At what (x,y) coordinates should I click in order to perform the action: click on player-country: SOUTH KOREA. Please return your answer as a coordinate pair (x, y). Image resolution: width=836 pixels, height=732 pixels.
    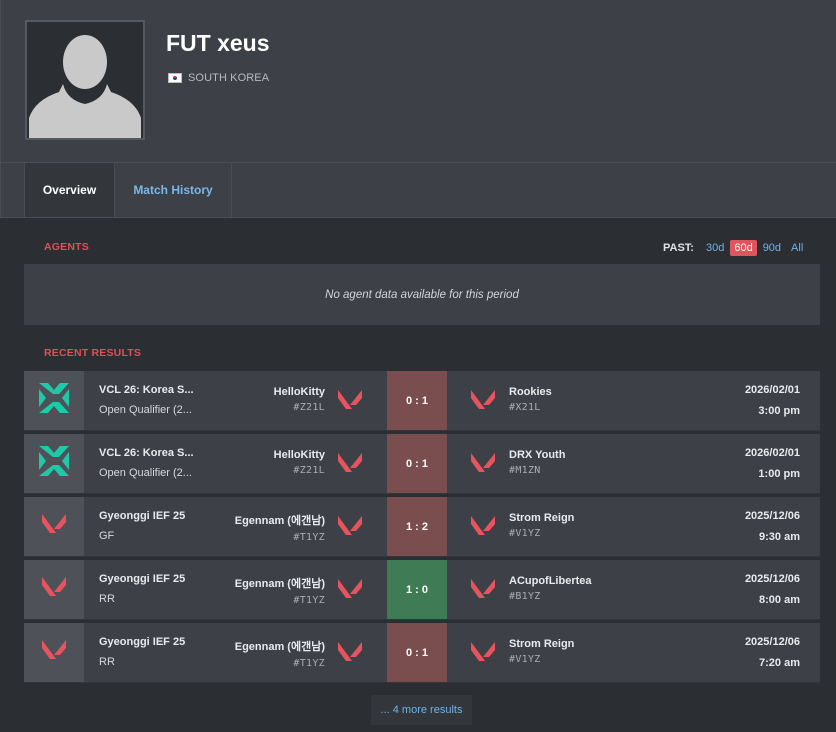
    Looking at the image, I should click on (218, 78).